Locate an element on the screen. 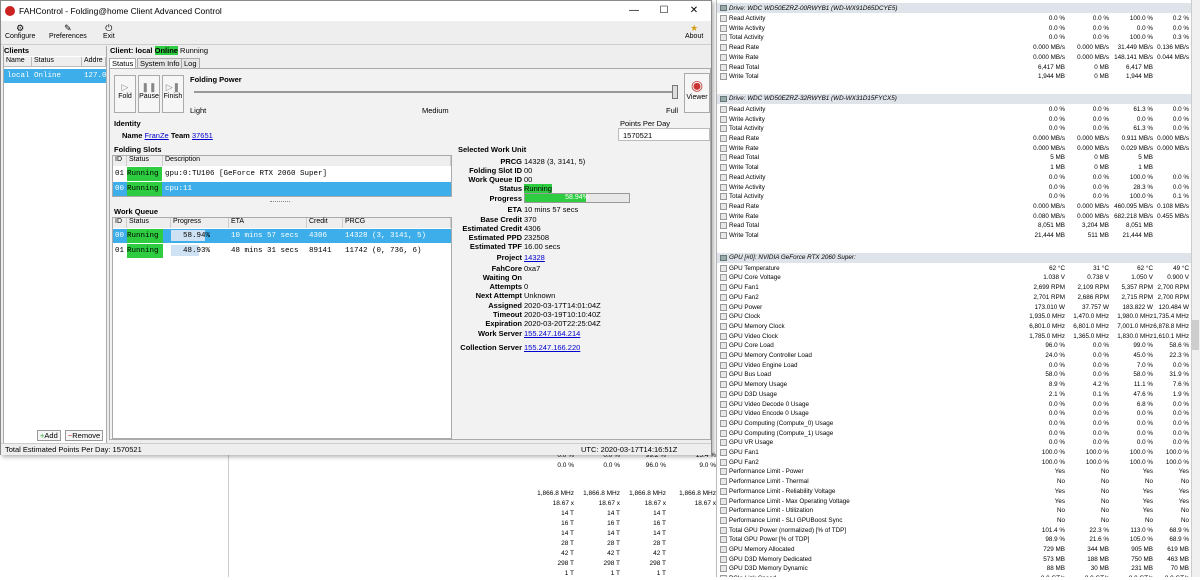 The width and height of the screenshot is (1200, 580). identity-name-link: FranZe is located at coordinates (157, 135).